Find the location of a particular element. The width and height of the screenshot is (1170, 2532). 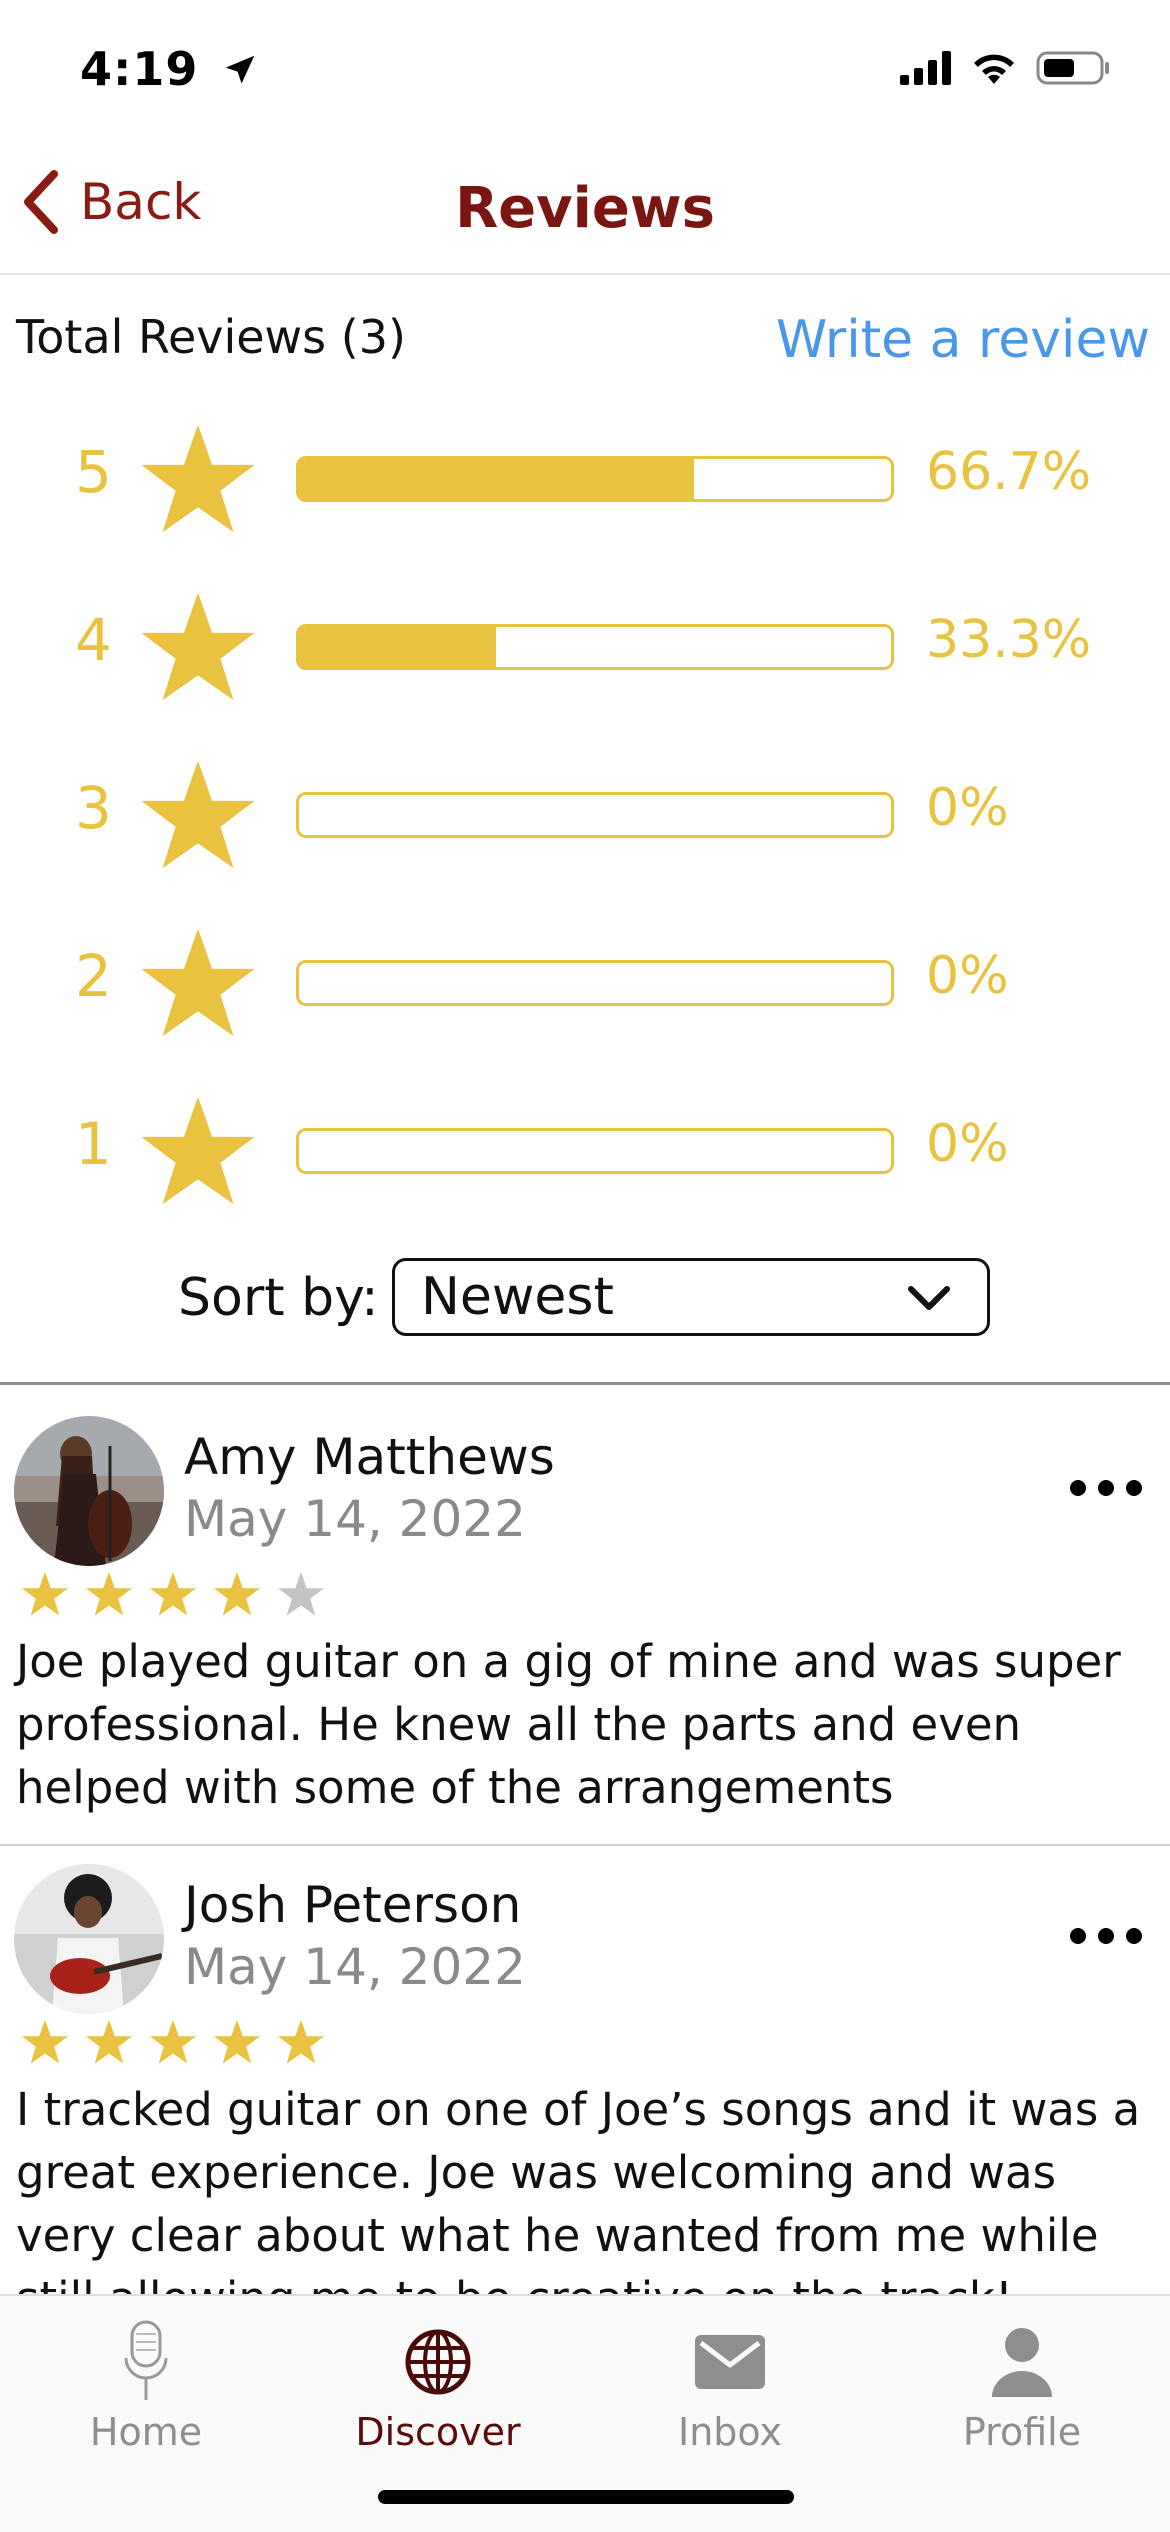

status-icons is located at coordinates (1005, 68).